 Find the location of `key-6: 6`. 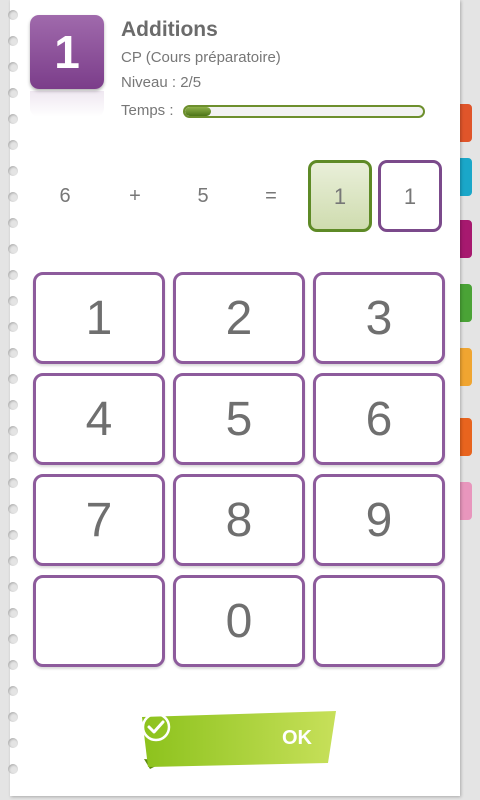

key-6: 6 is located at coordinates (379, 419).